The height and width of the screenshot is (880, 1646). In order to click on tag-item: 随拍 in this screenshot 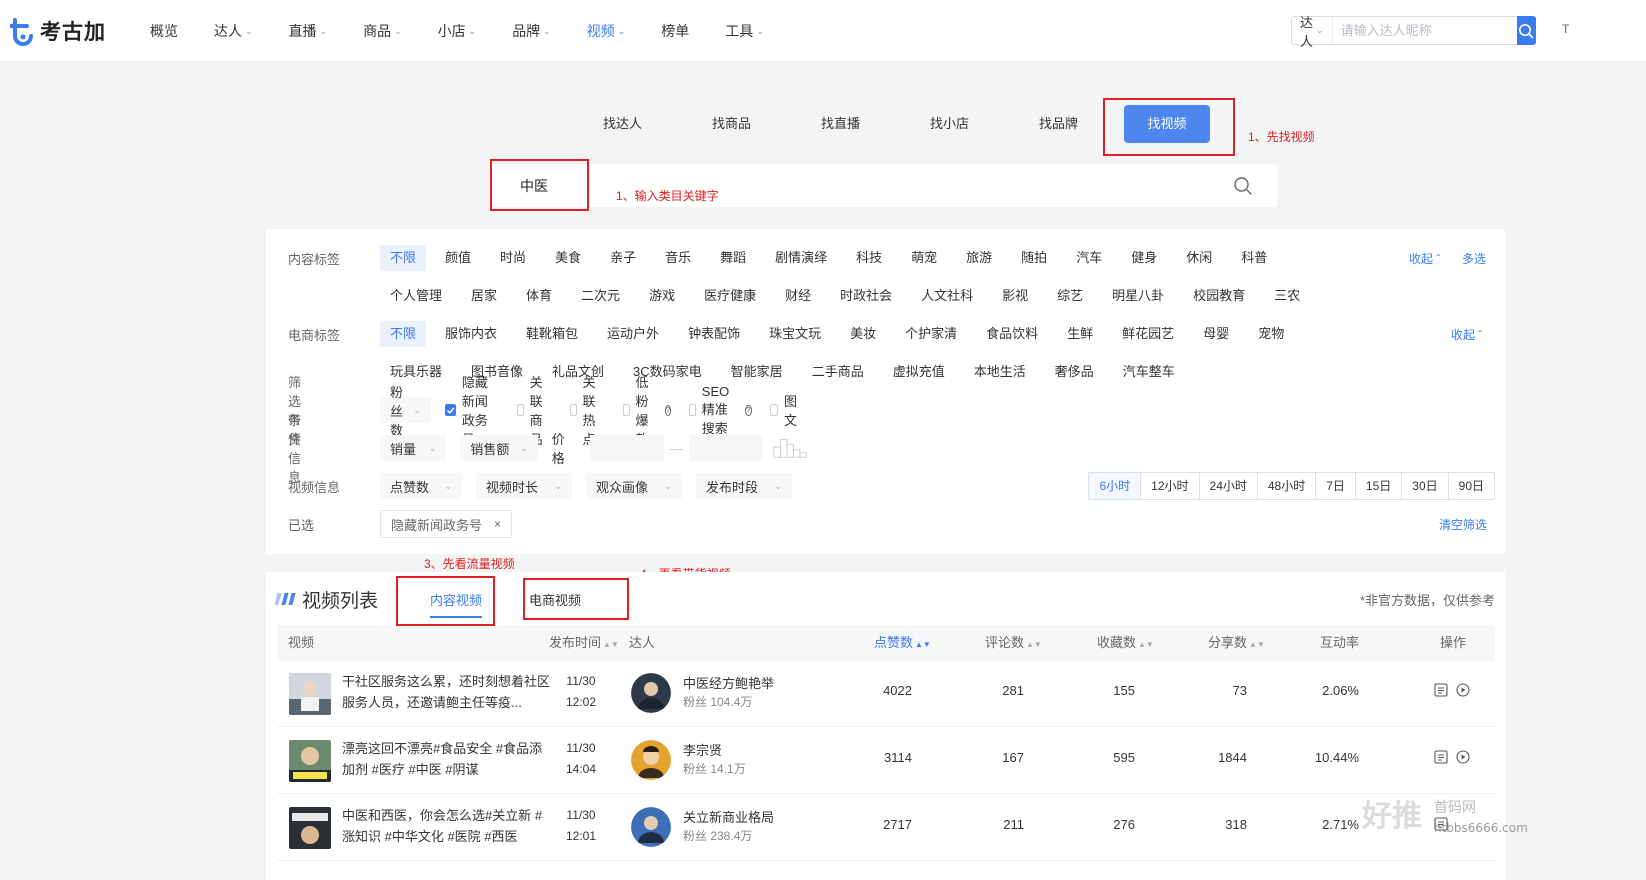, I will do `click(1034, 258)`.